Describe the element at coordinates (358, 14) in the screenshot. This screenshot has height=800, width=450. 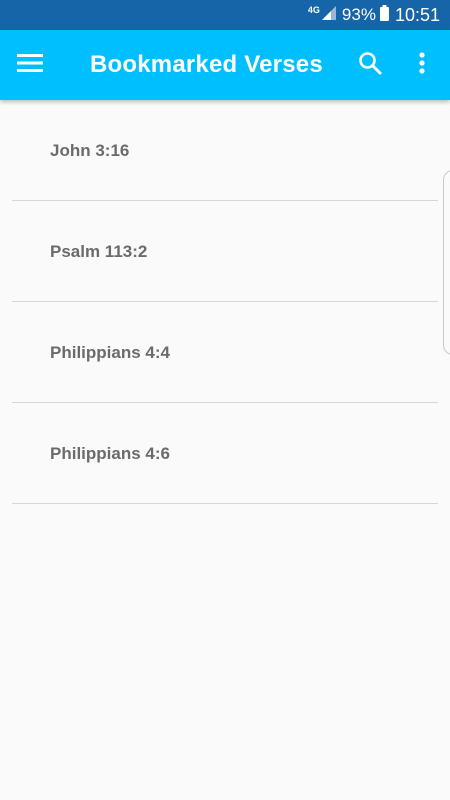
I see `battery-percent: 93%` at that location.